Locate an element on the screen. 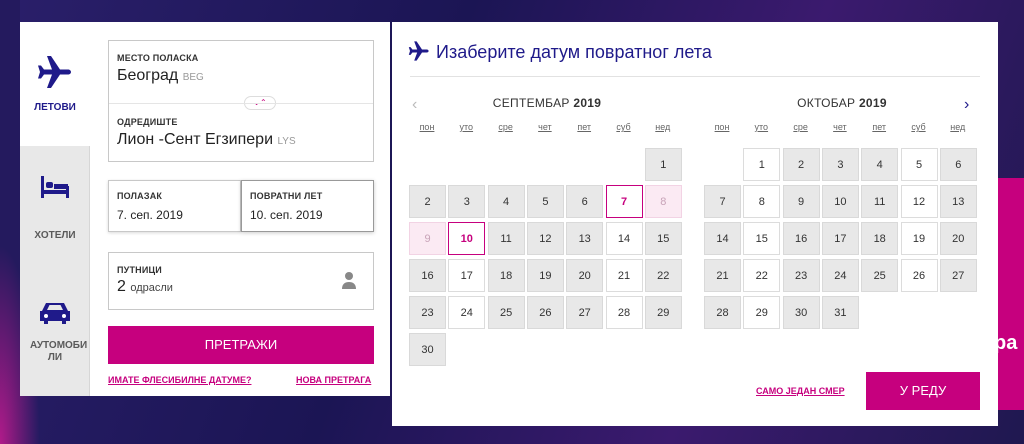  destination-label: ОДРЕДИШТЕ is located at coordinates (147, 122).